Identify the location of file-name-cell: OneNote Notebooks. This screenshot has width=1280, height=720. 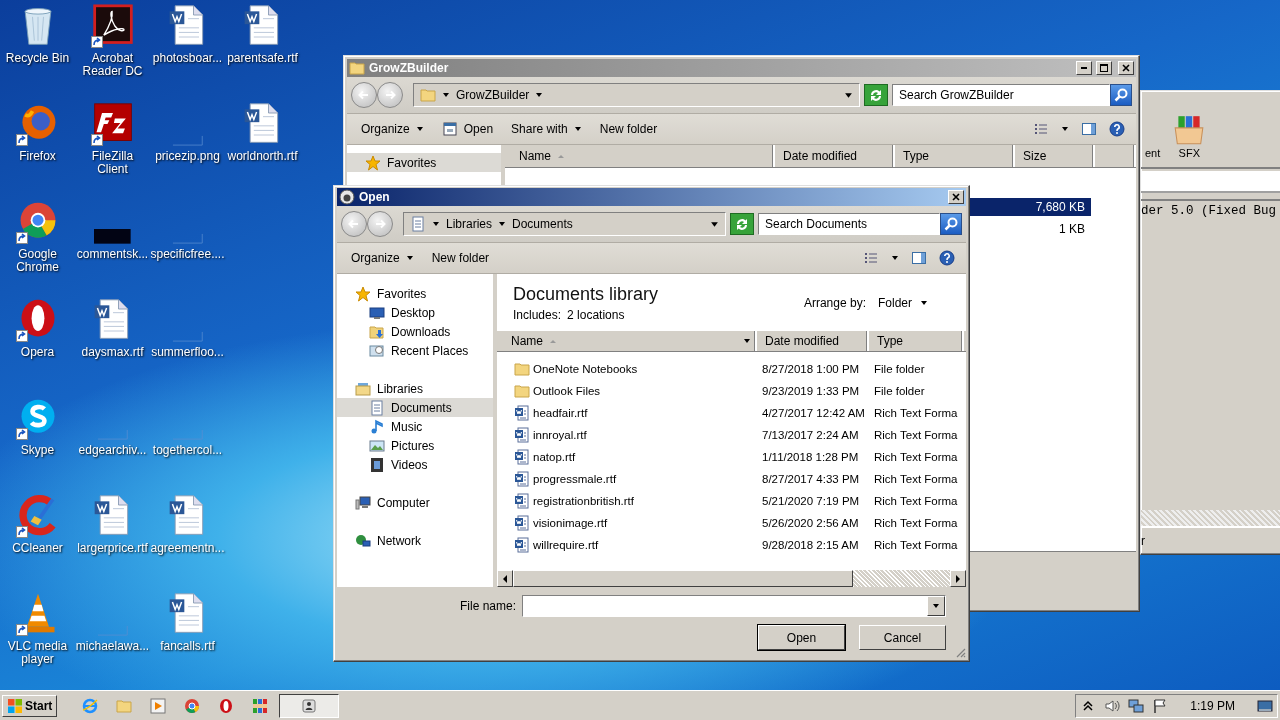
(627, 369).